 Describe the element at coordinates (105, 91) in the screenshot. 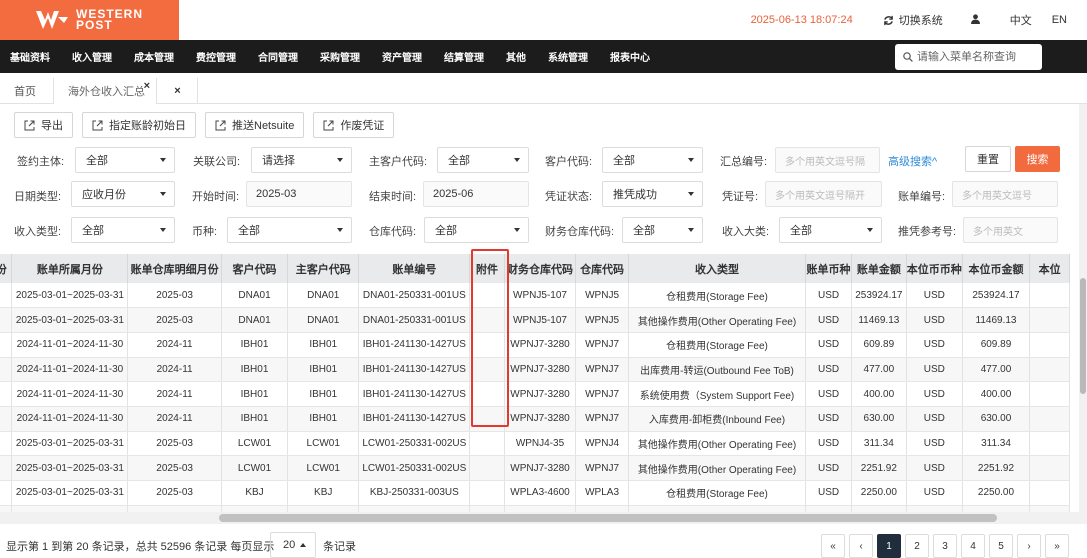

I see `tab-overseas-income-summary: 海外仓收入汇总 ×` at that location.